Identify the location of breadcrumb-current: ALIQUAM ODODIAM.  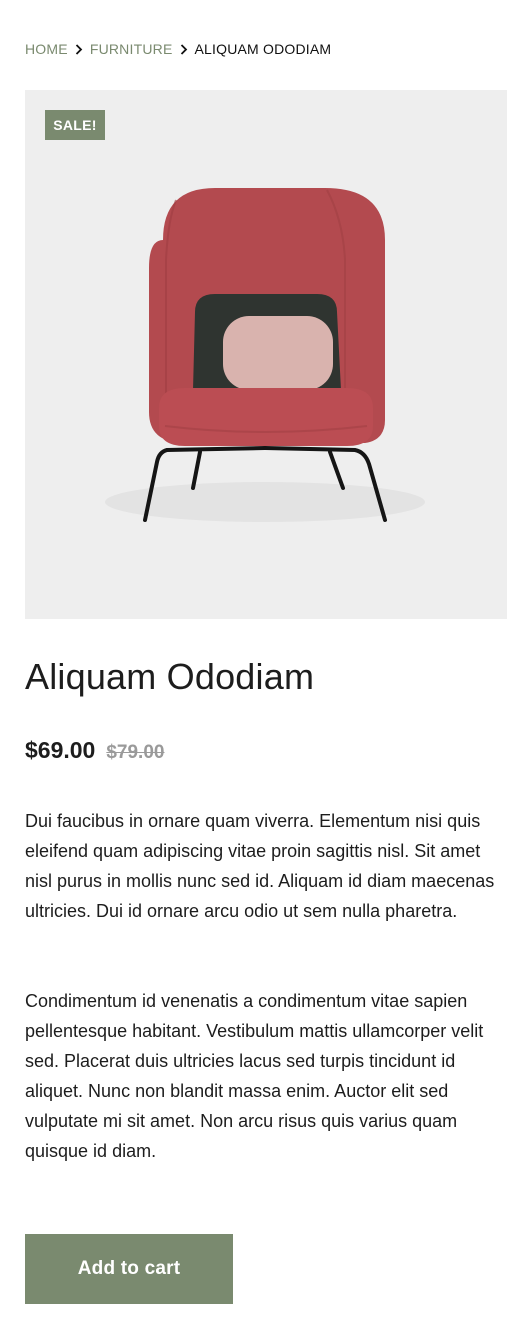
(263, 49).